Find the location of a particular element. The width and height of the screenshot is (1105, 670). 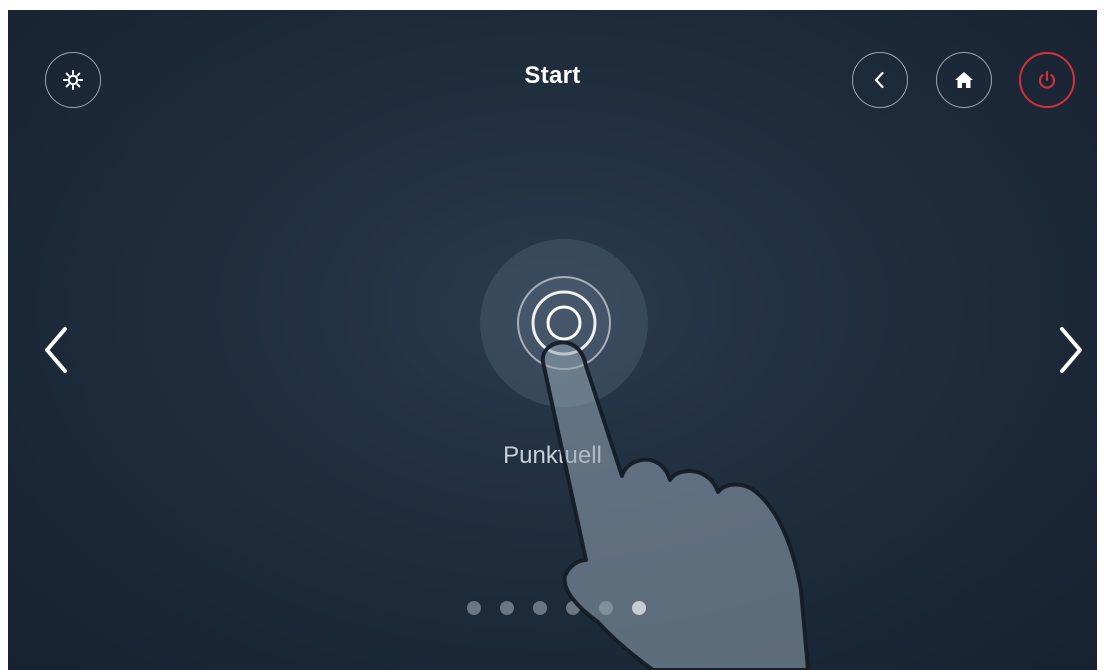

home-icon is located at coordinates (964, 80).